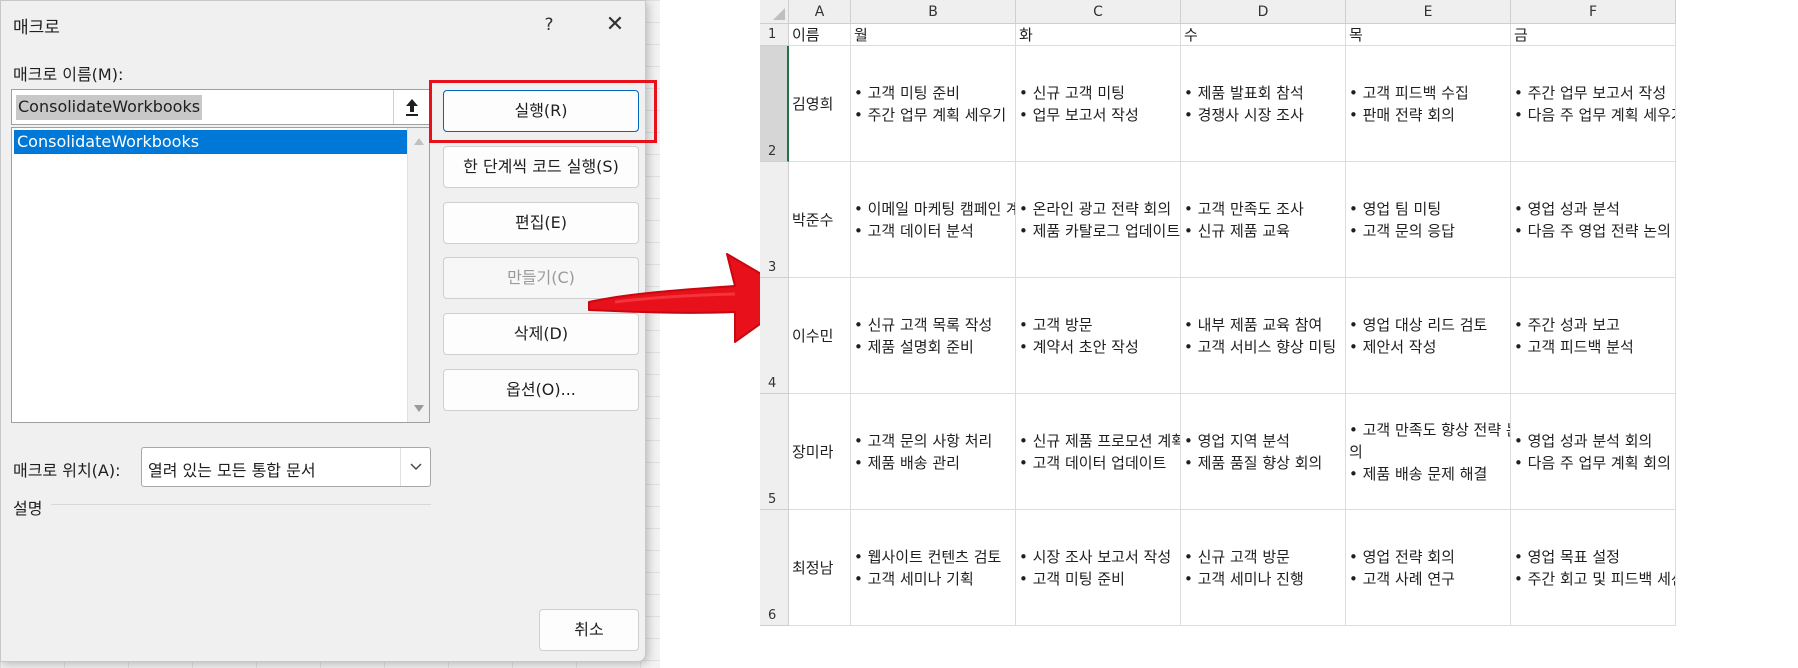 The height and width of the screenshot is (668, 1798). I want to click on task-cell: • 신규 고객 미팅 • 업무 보고서 작성, so click(1098, 104).